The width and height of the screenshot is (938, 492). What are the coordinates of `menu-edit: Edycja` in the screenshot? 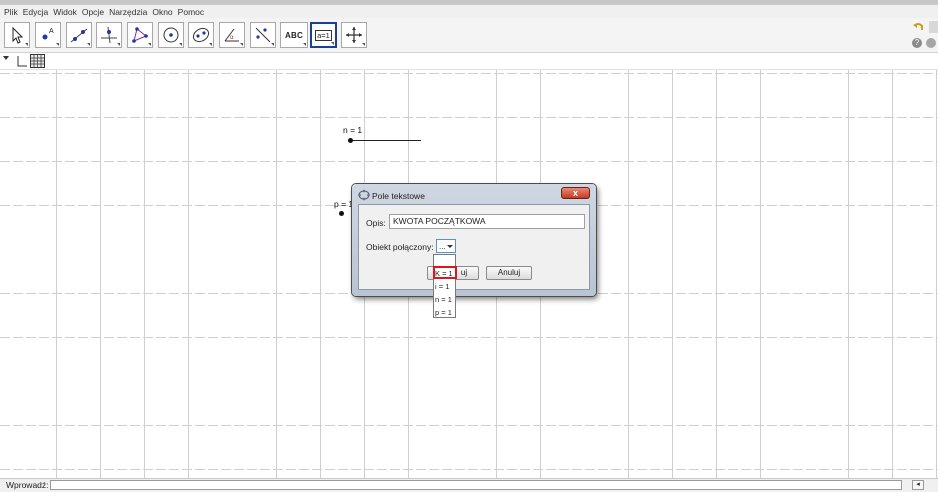 It's located at (36, 12).